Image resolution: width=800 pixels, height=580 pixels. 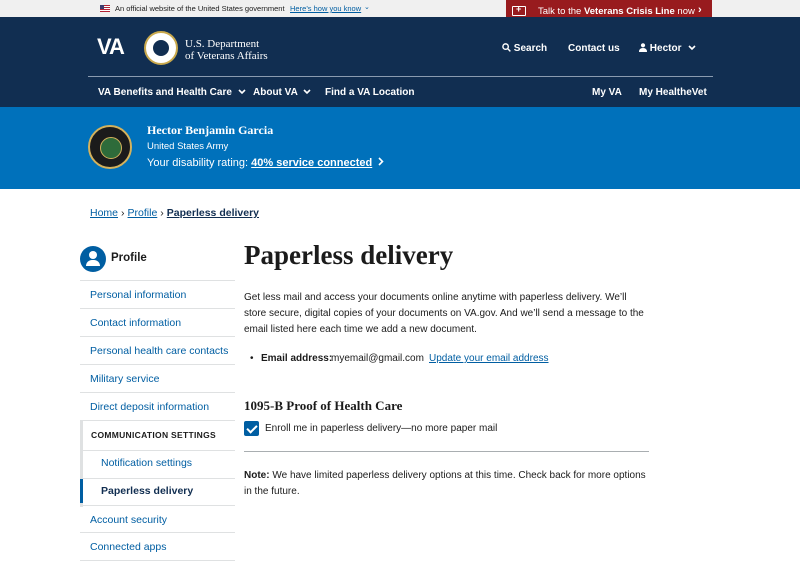 What do you see at coordinates (282, 92) in the screenshot?
I see `nav-about-va: About VA` at bounding box center [282, 92].